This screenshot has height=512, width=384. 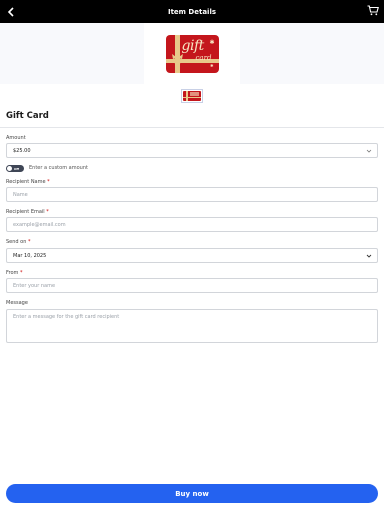 I want to click on bow-icon, so click(x=177, y=58).